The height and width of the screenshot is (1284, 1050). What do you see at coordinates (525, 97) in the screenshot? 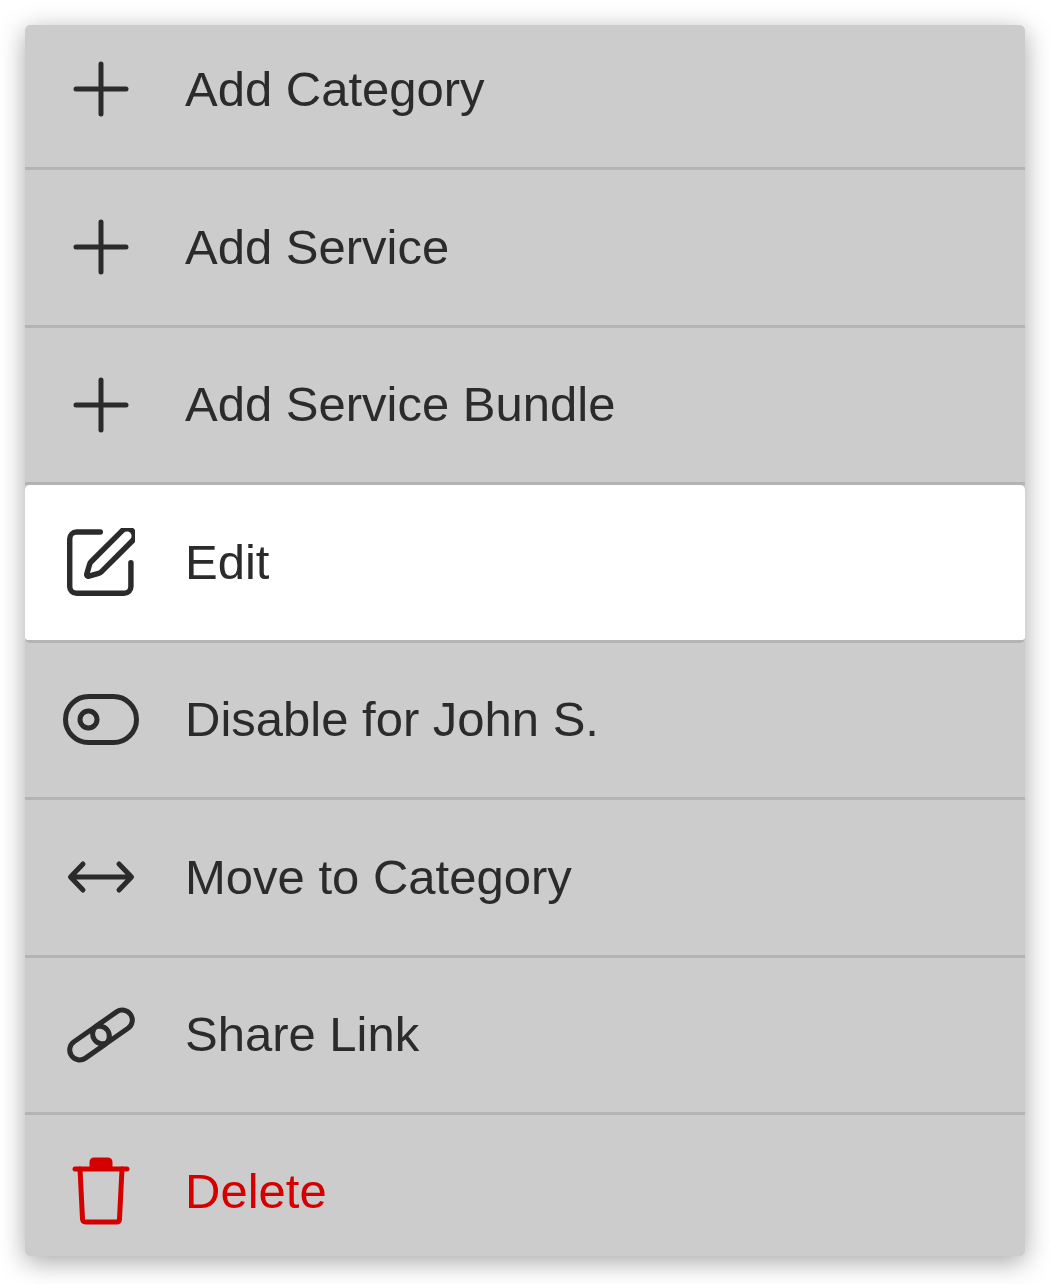
I see `menu-item: Add Category` at bounding box center [525, 97].